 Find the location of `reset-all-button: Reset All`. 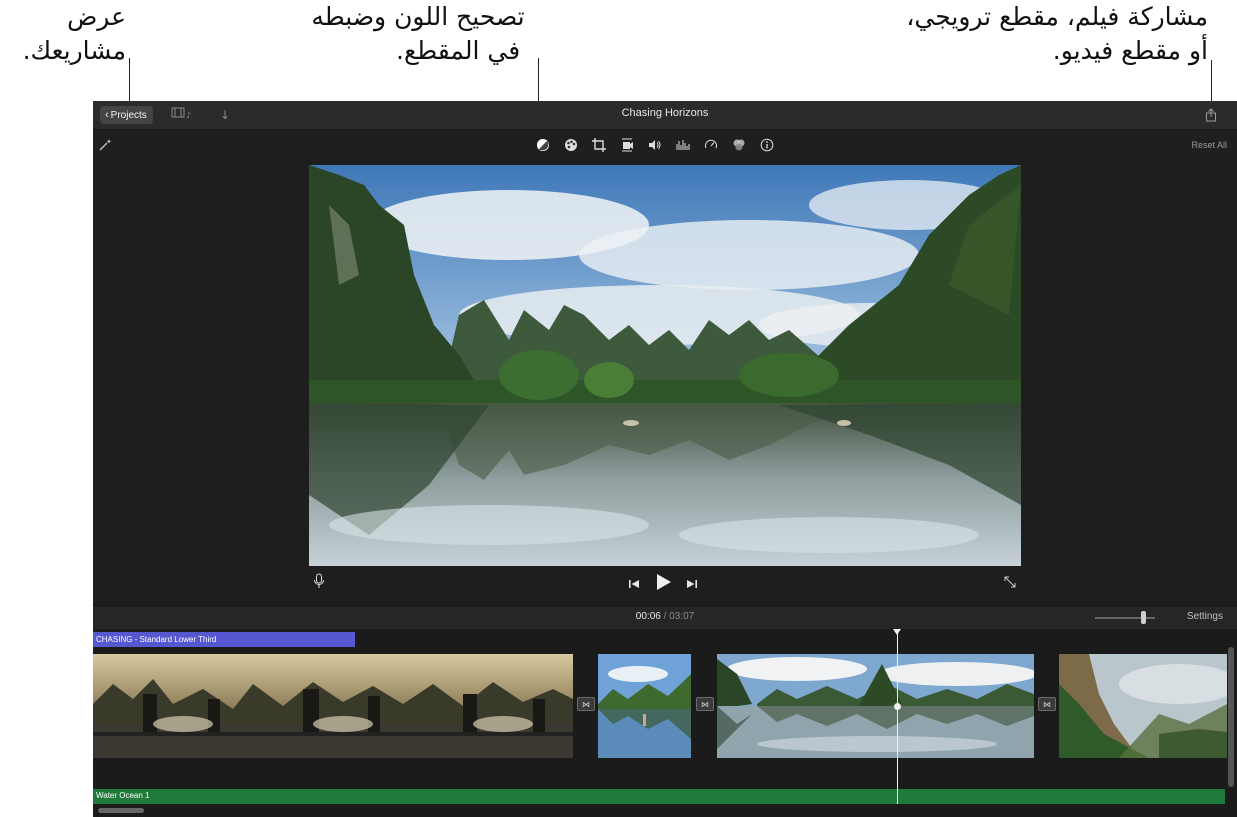

reset-all-button: Reset All is located at coordinates (1209, 145).